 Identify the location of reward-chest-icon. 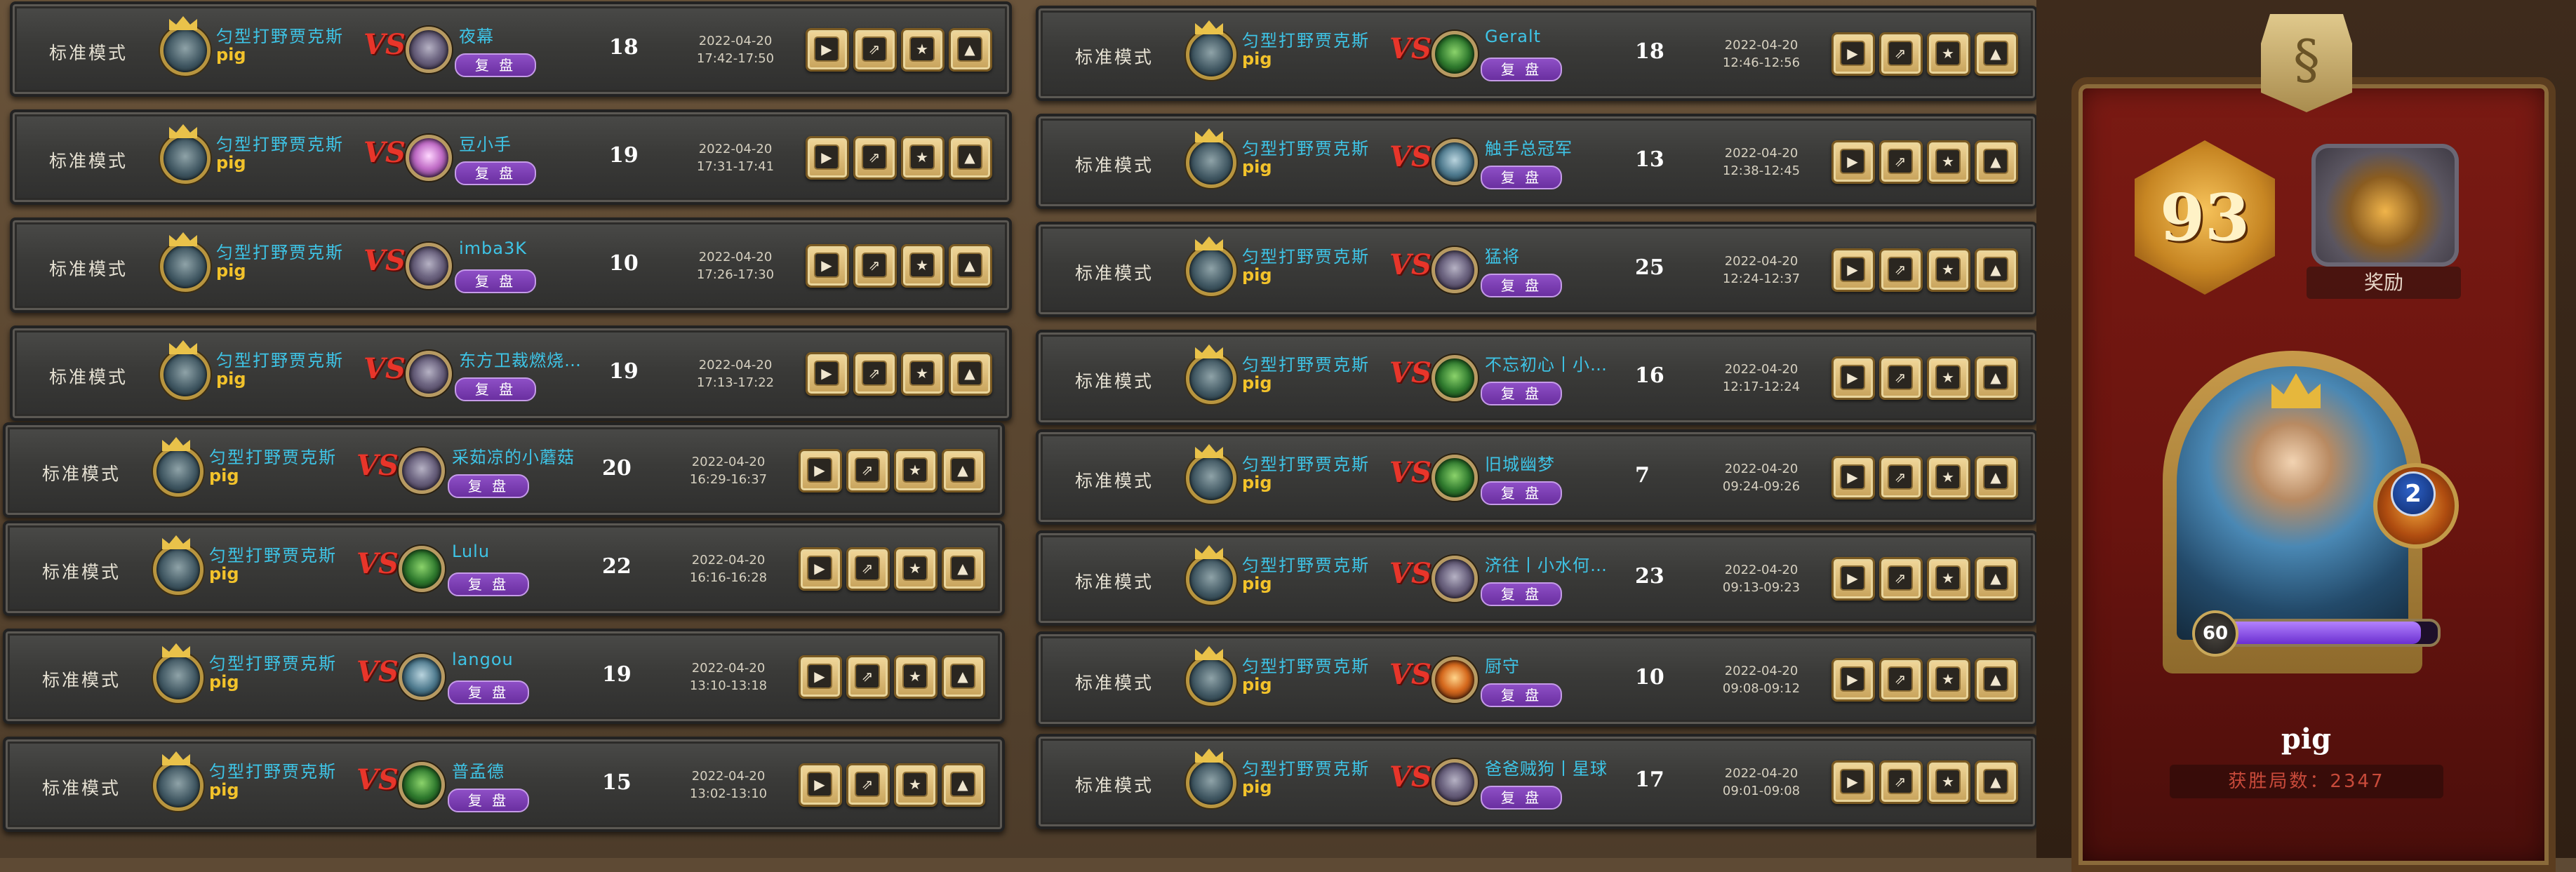
(2385, 205).